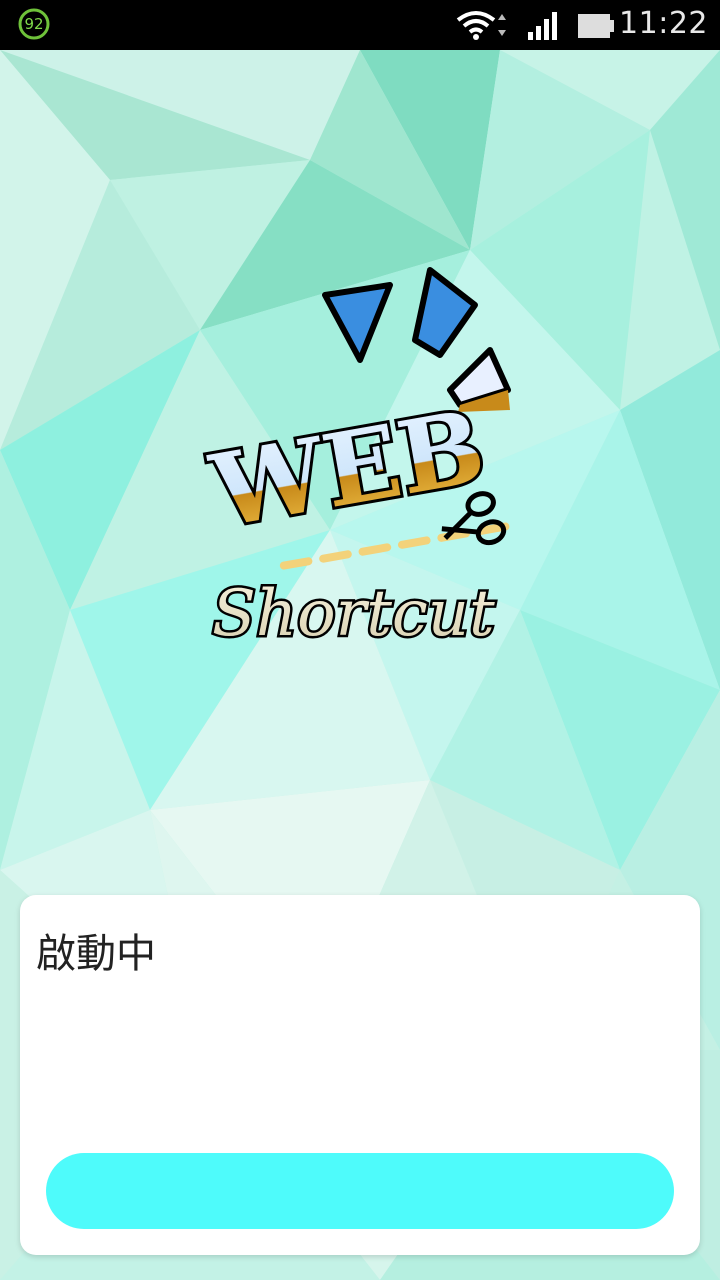  Describe the element at coordinates (360, 1191) in the screenshot. I see `progress-bar` at that location.